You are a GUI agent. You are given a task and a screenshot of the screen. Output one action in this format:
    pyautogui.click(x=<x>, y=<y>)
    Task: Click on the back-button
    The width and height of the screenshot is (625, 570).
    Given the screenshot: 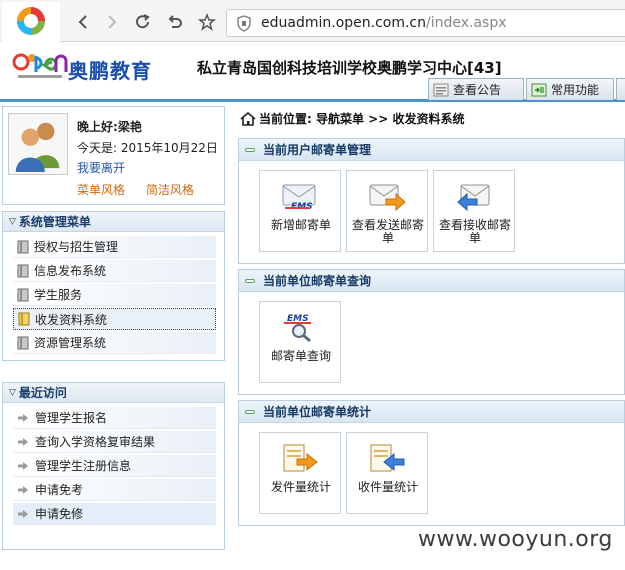 What is the action you would take?
    pyautogui.click(x=83, y=22)
    